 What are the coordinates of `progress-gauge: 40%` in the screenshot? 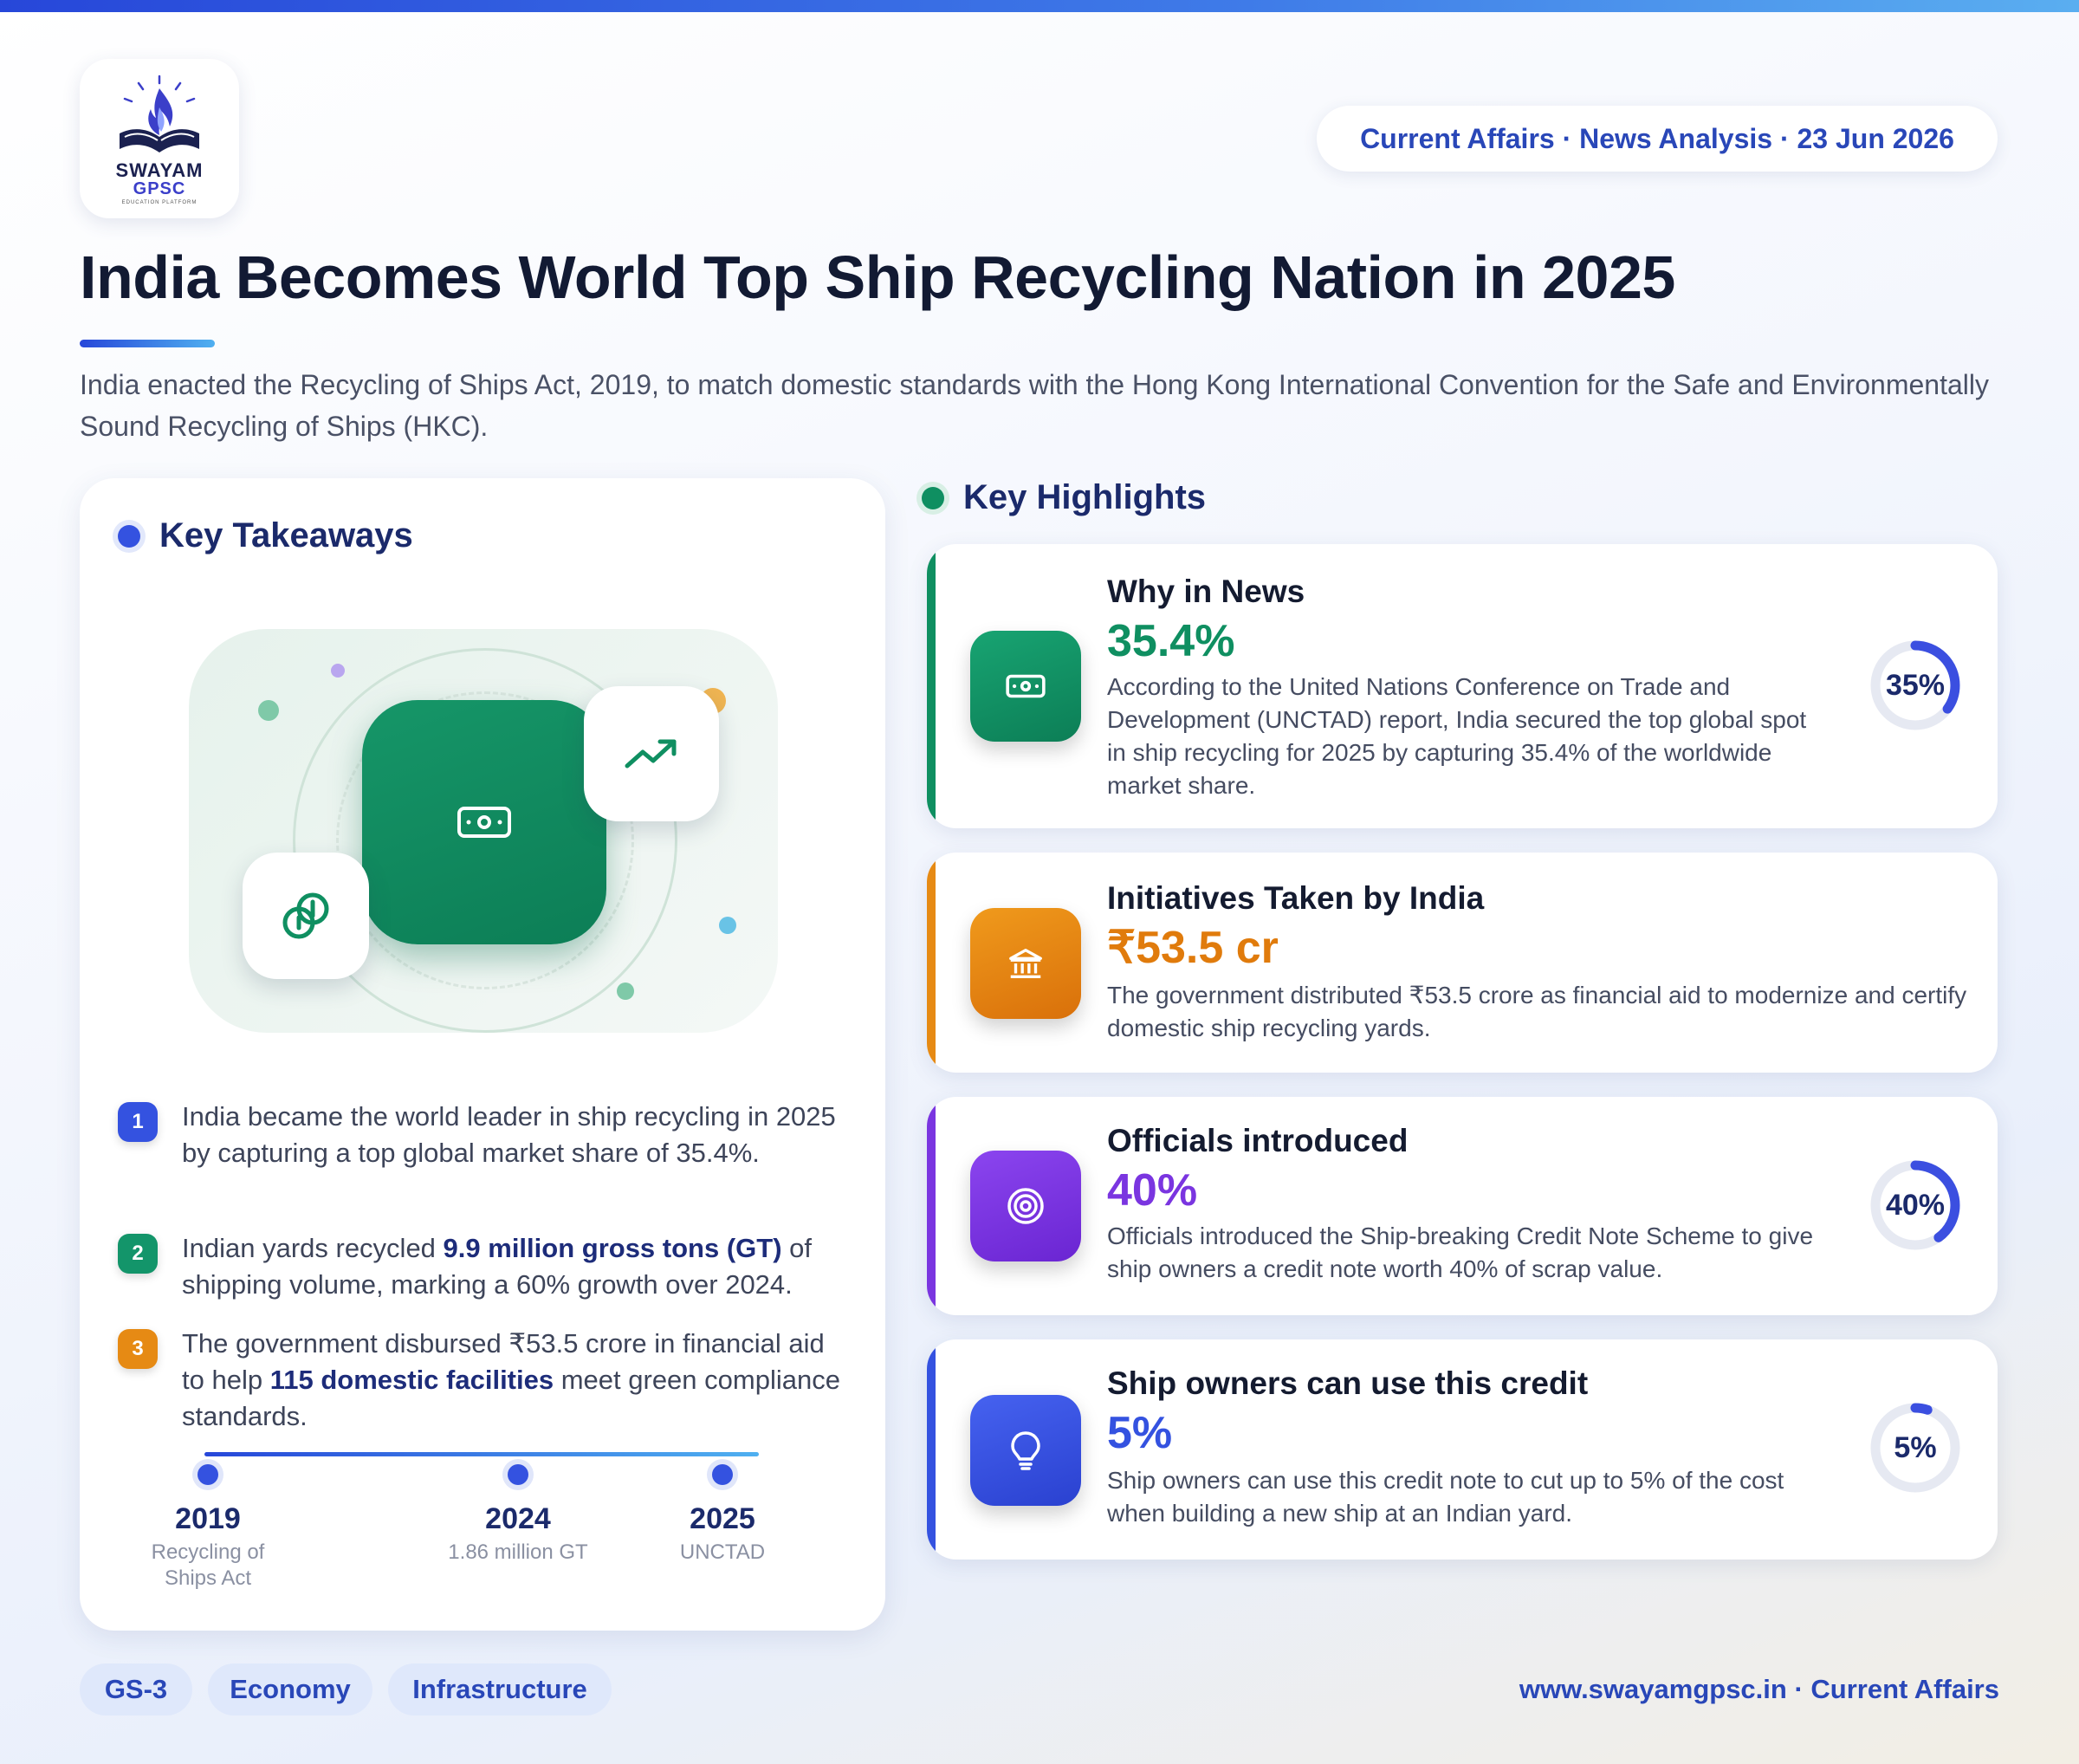 It's located at (1915, 1205).